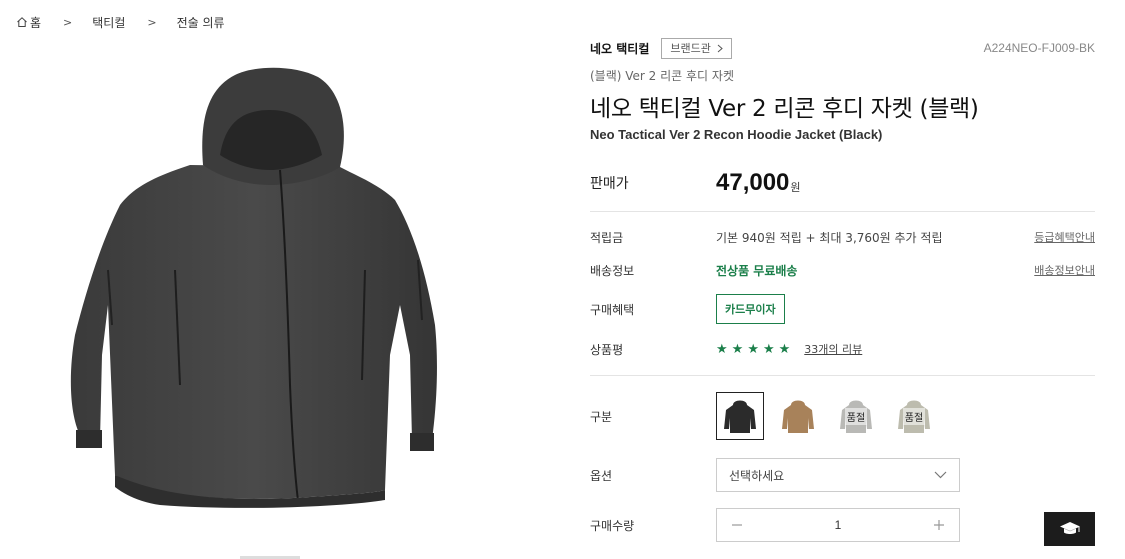  I want to click on shipping-value: 전상품 무료배송, so click(757, 270).